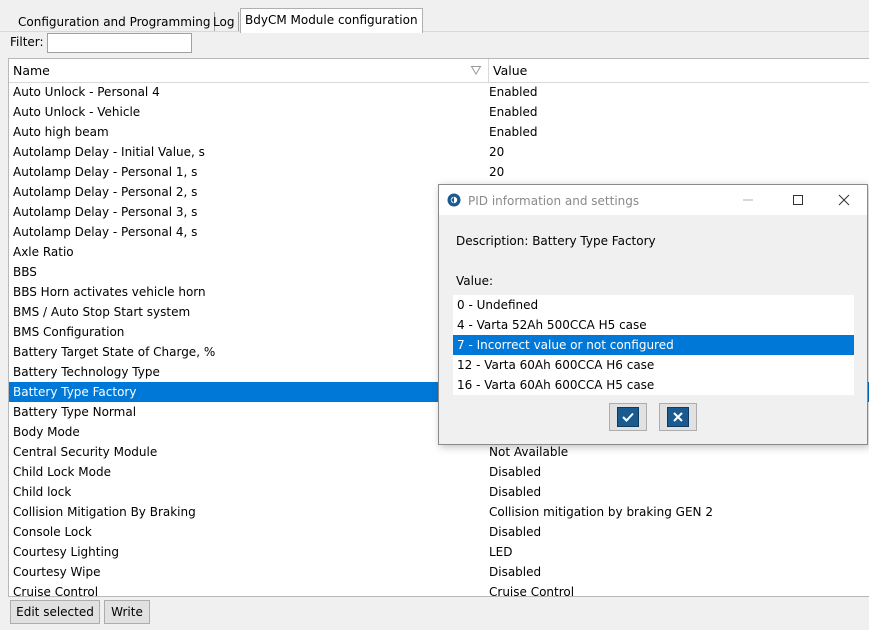  I want to click on value-label: Value:, so click(474, 281).